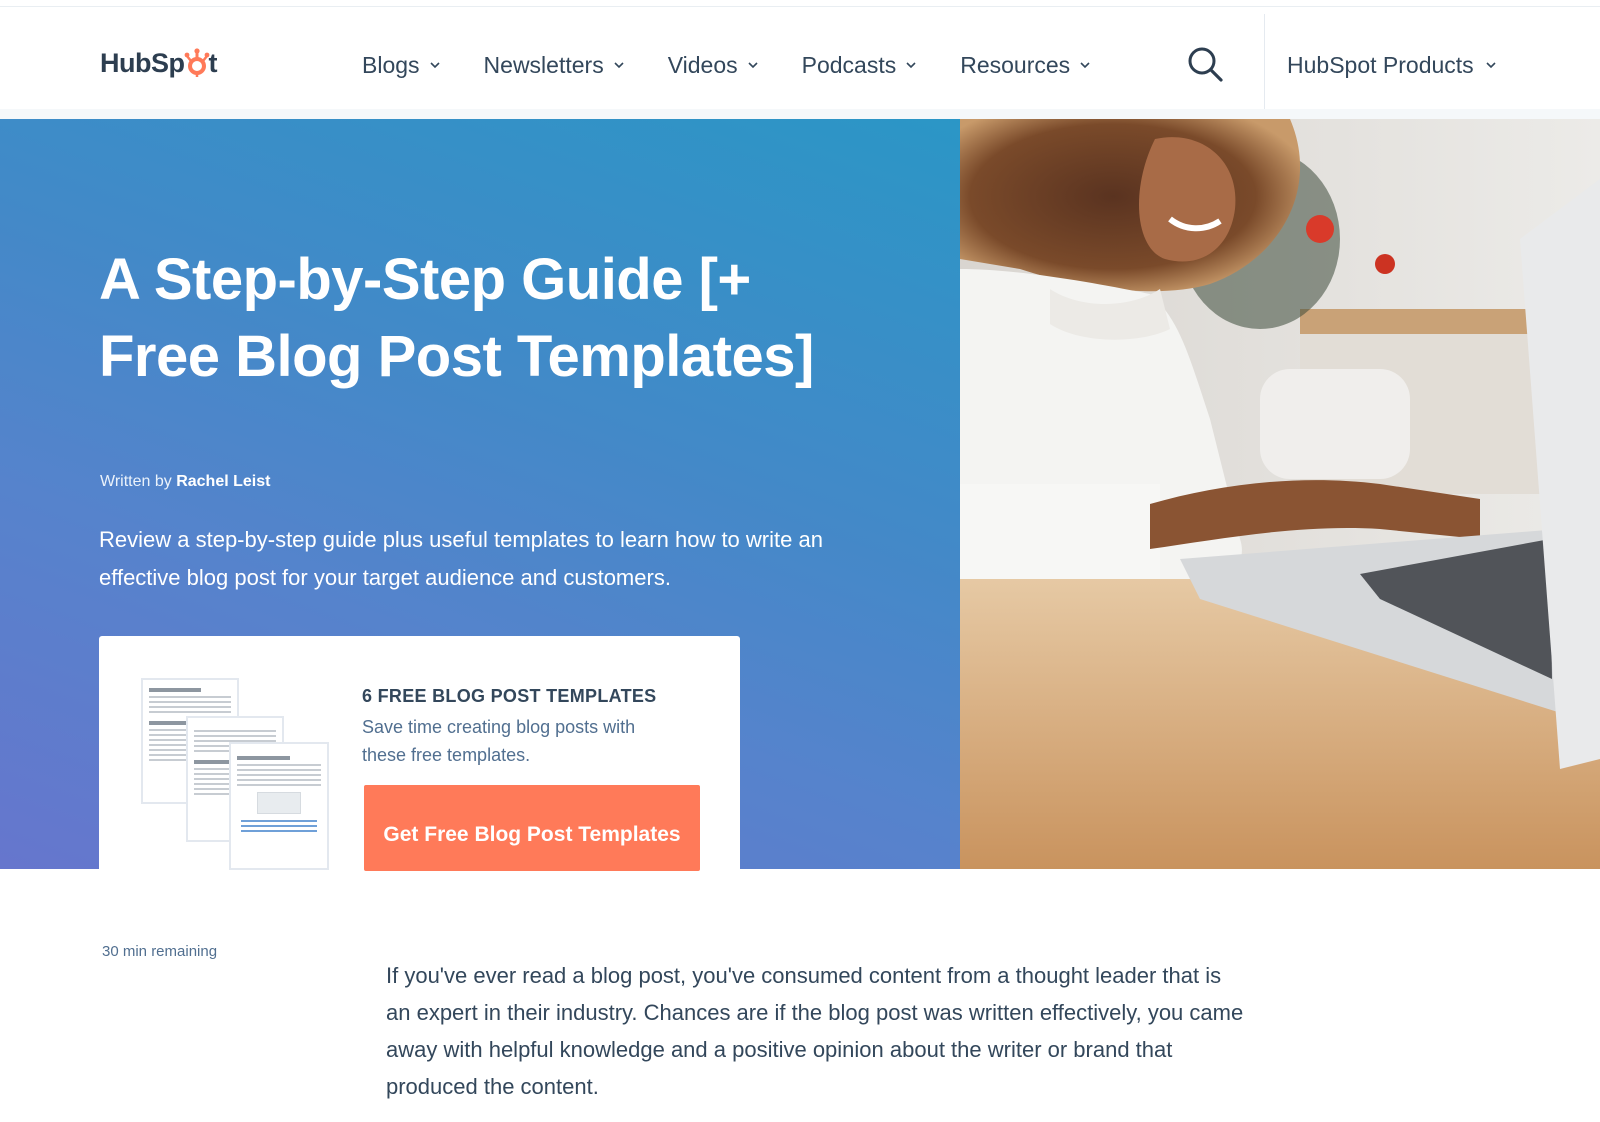 This screenshot has height=1122, width=1600. Describe the element at coordinates (800, 114) in the screenshot. I see `header-shadow` at that location.